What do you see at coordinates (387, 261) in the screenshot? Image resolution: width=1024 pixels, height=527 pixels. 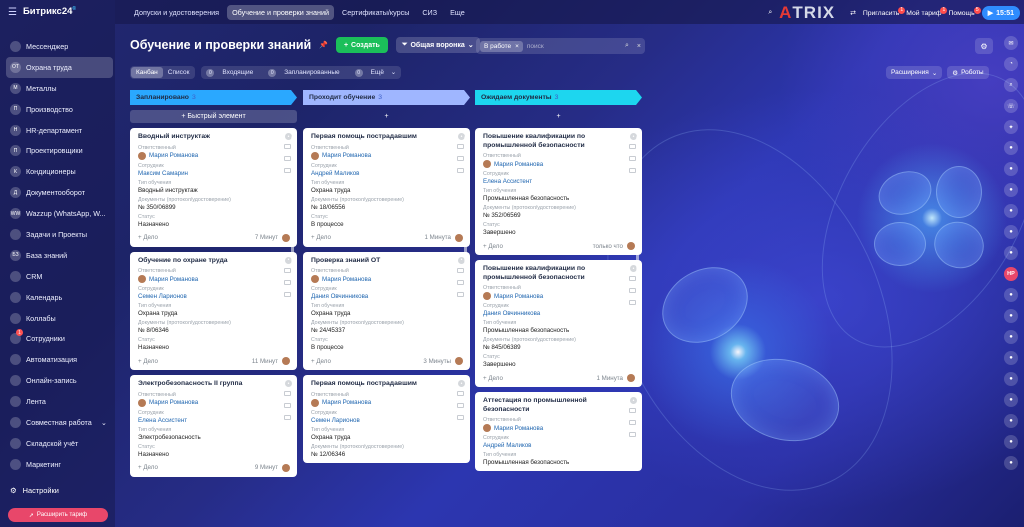 I see `card-title: Проверка знаний ОТ` at bounding box center [387, 261].